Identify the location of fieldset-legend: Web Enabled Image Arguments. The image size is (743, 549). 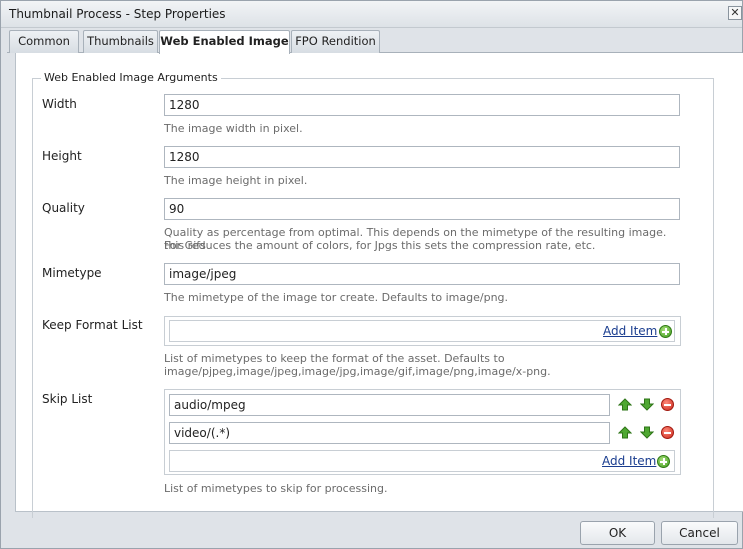
(131, 77).